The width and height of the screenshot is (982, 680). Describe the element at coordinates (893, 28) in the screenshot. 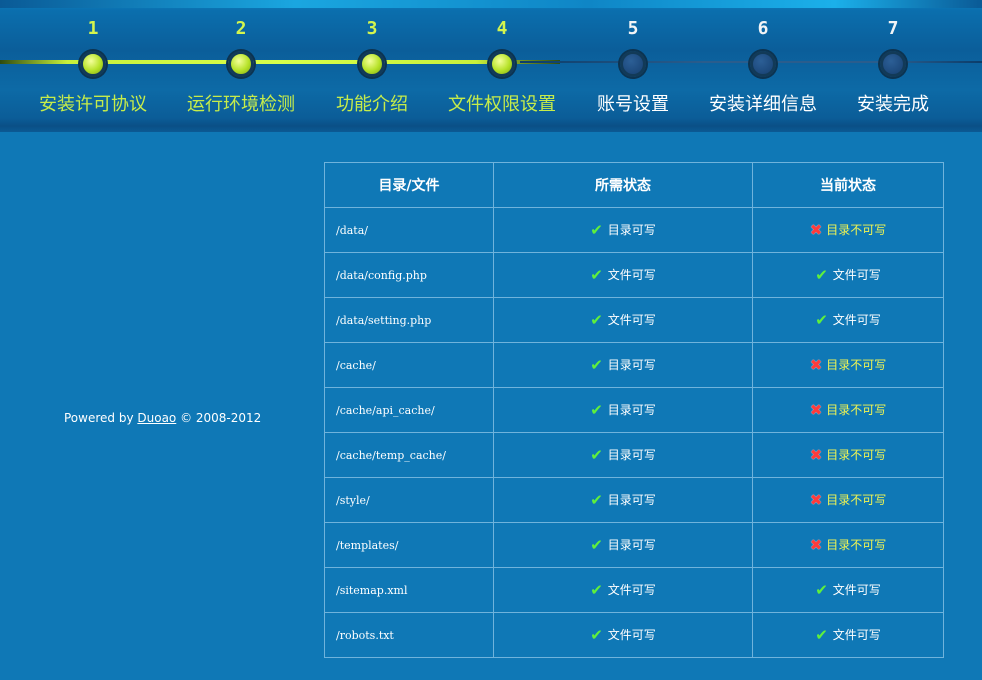

I see `step-number: 7` at that location.